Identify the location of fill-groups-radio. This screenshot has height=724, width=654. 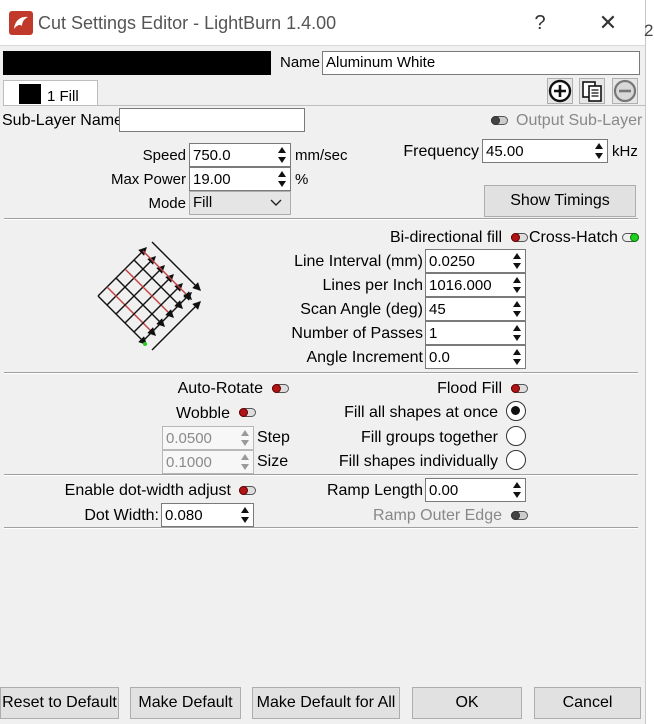
(516, 436).